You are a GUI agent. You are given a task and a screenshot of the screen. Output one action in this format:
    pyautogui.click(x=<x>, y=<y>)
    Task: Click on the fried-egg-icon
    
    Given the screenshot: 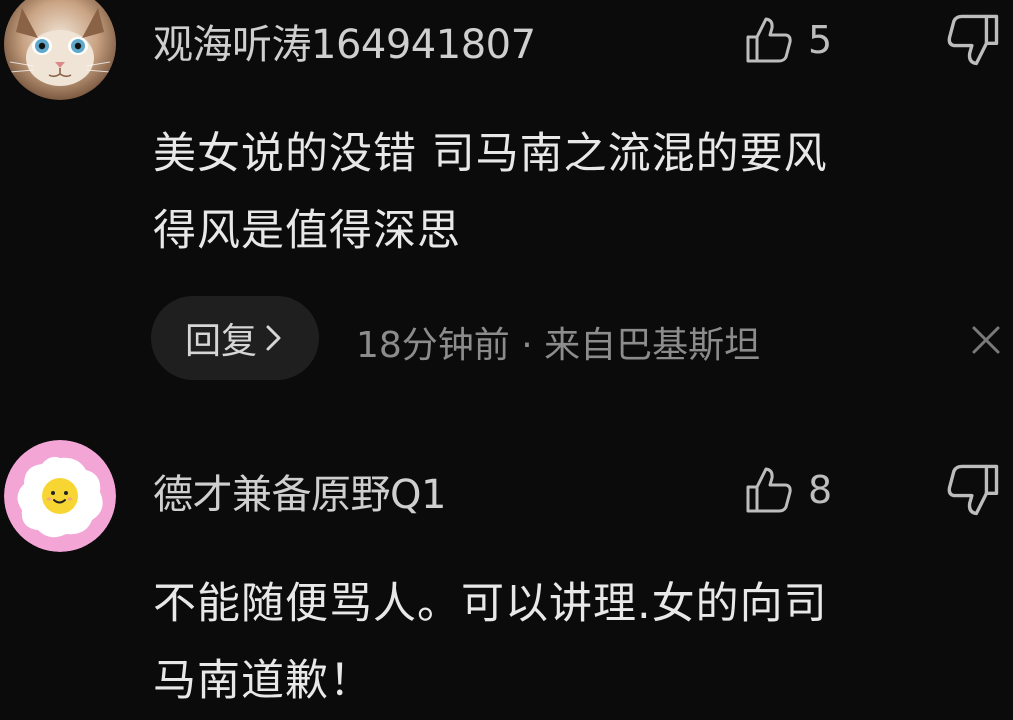 What is the action you would take?
    pyautogui.click(x=60, y=496)
    